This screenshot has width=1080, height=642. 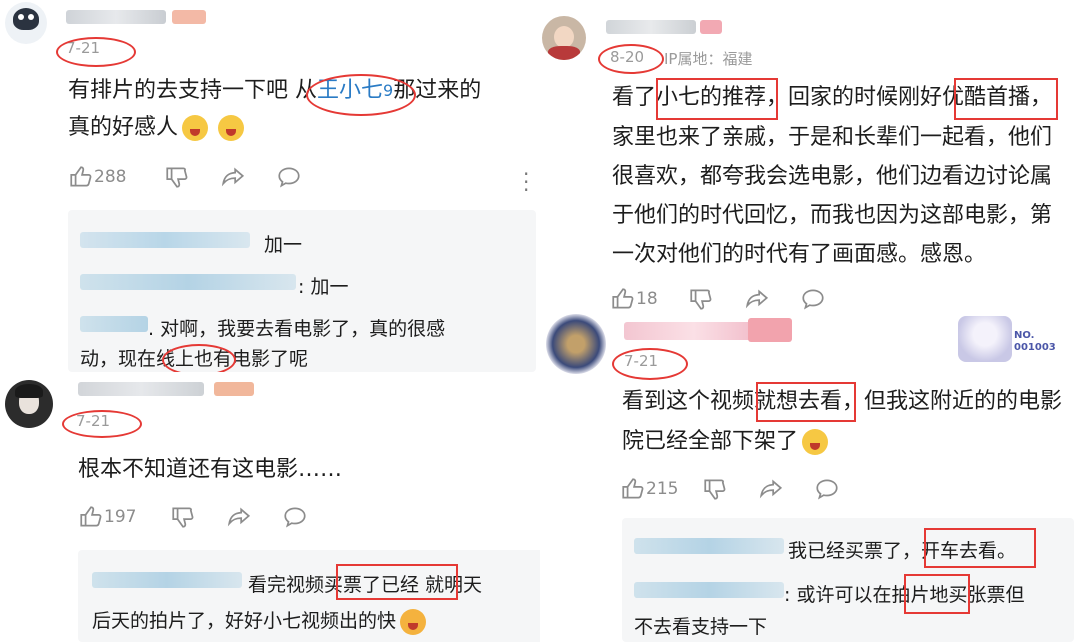 What do you see at coordinates (297, 329) in the screenshot?
I see `reply-text: . 对啊，我要去看电影了，真的很感` at bounding box center [297, 329].